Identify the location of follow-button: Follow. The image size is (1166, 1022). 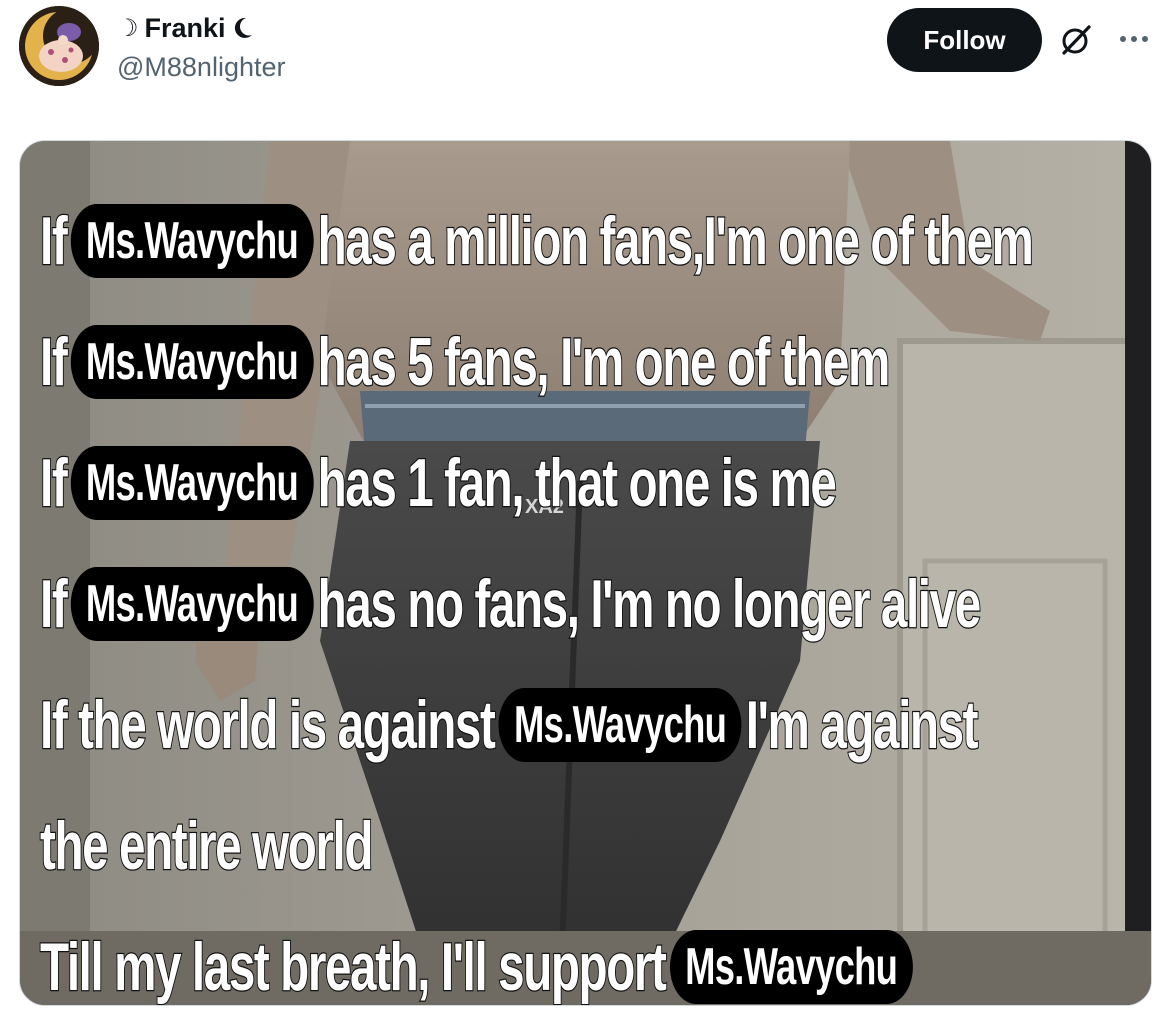
(964, 40).